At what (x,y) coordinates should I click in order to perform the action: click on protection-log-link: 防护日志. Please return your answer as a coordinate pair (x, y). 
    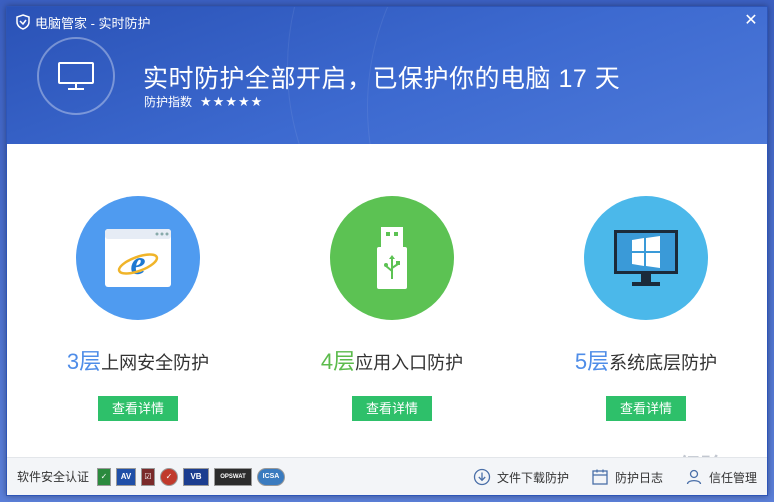
    Looking at the image, I should click on (627, 477).